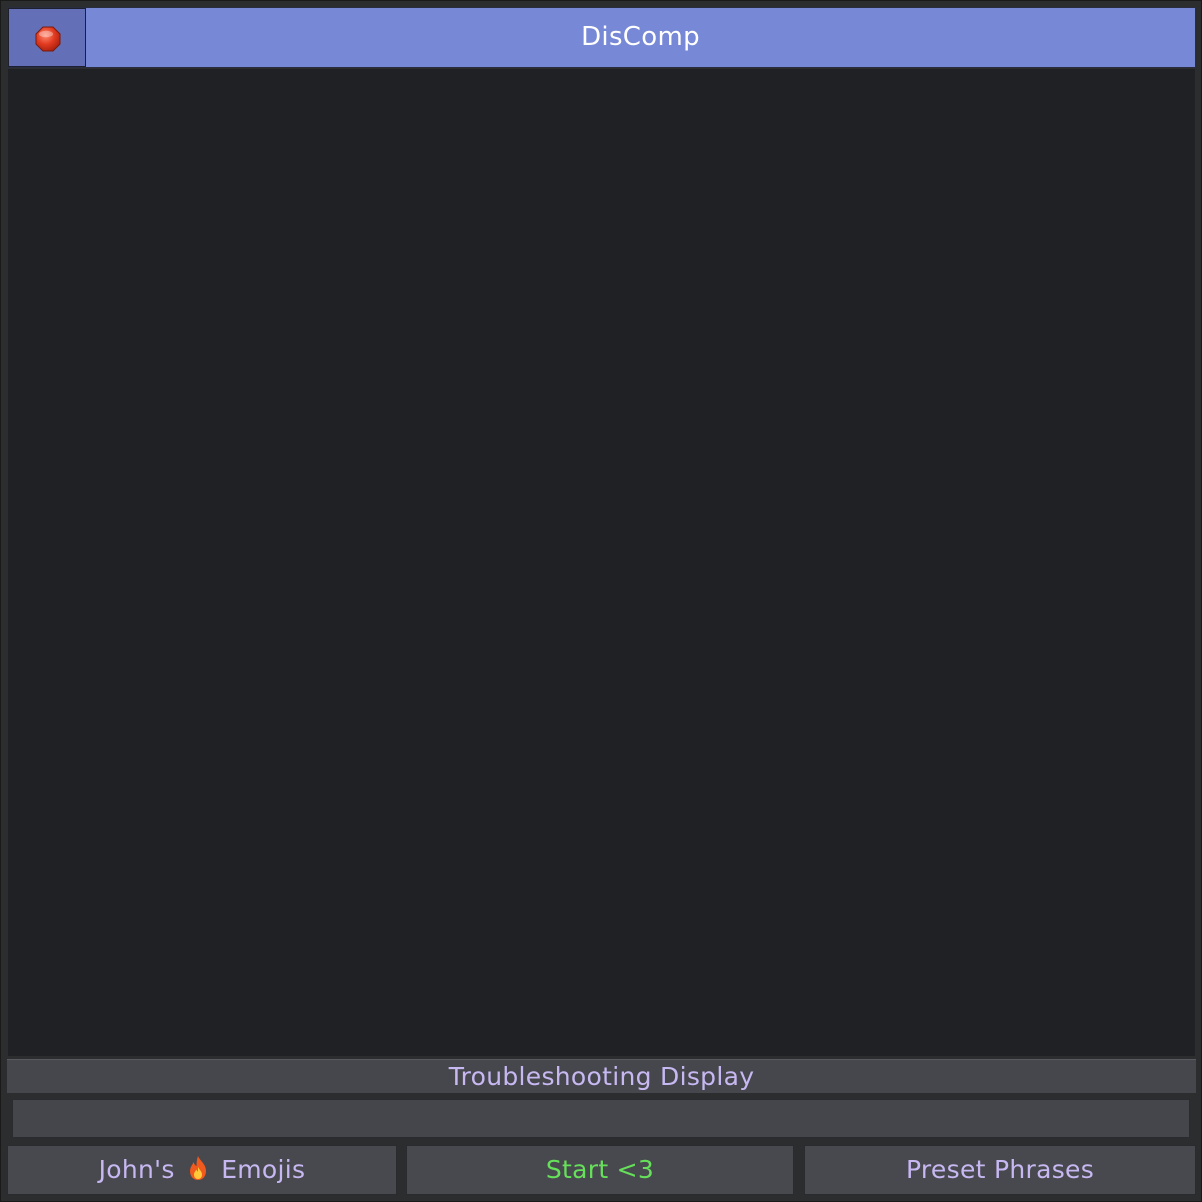 This screenshot has height=1202, width=1202. Describe the element at coordinates (601, 1118) in the screenshot. I see `troubleshooting-display-field` at that location.